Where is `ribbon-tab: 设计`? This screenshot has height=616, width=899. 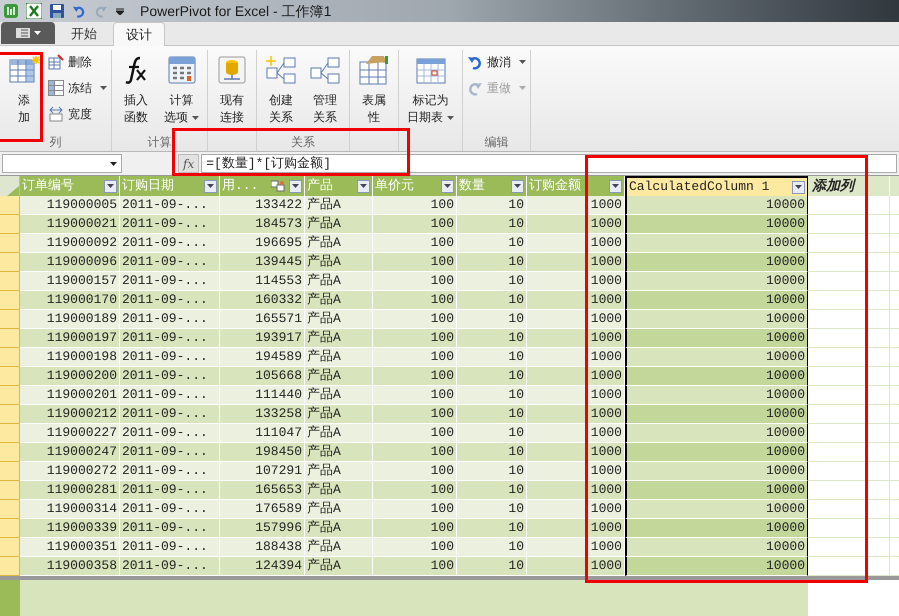 ribbon-tab: 设计 is located at coordinates (139, 34).